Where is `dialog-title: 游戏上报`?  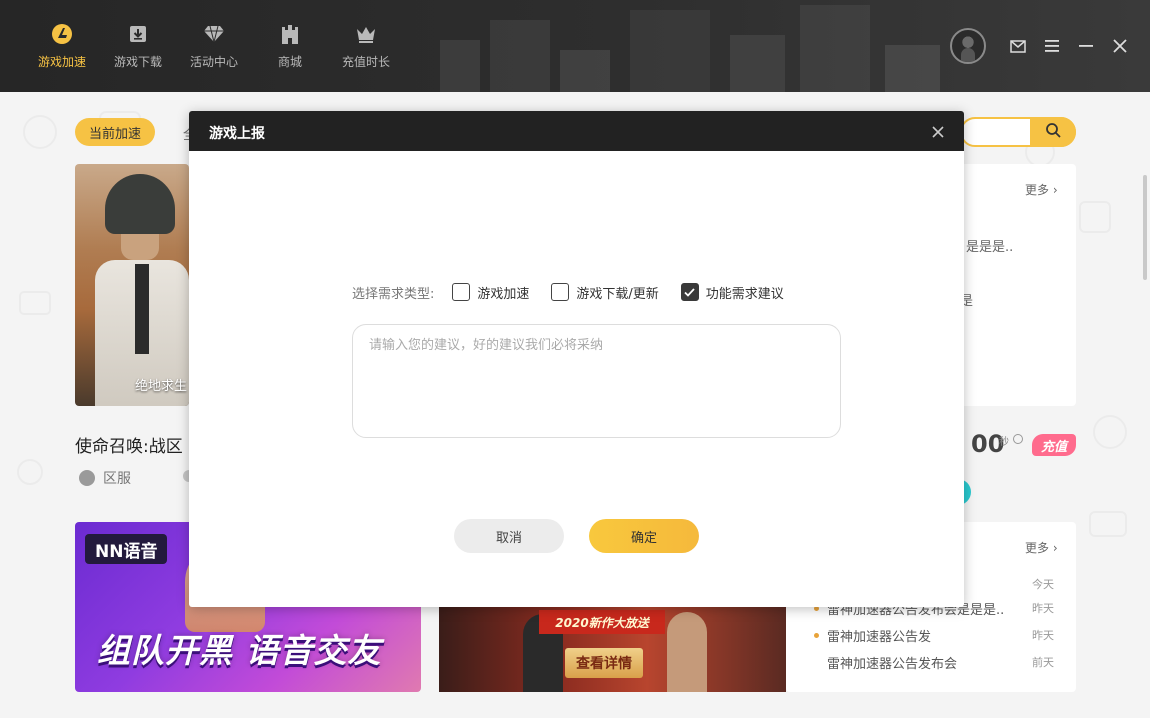
dialog-title: 游戏上报 is located at coordinates (237, 134).